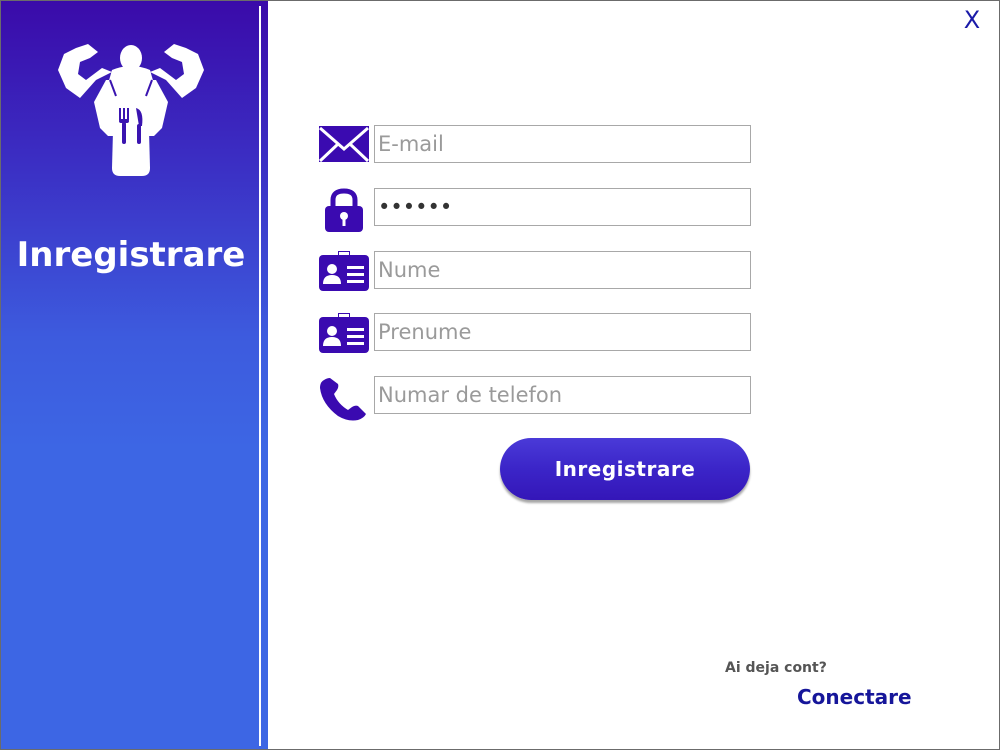  Describe the element at coordinates (854, 697) in the screenshot. I see `login-link: Conectare` at that location.